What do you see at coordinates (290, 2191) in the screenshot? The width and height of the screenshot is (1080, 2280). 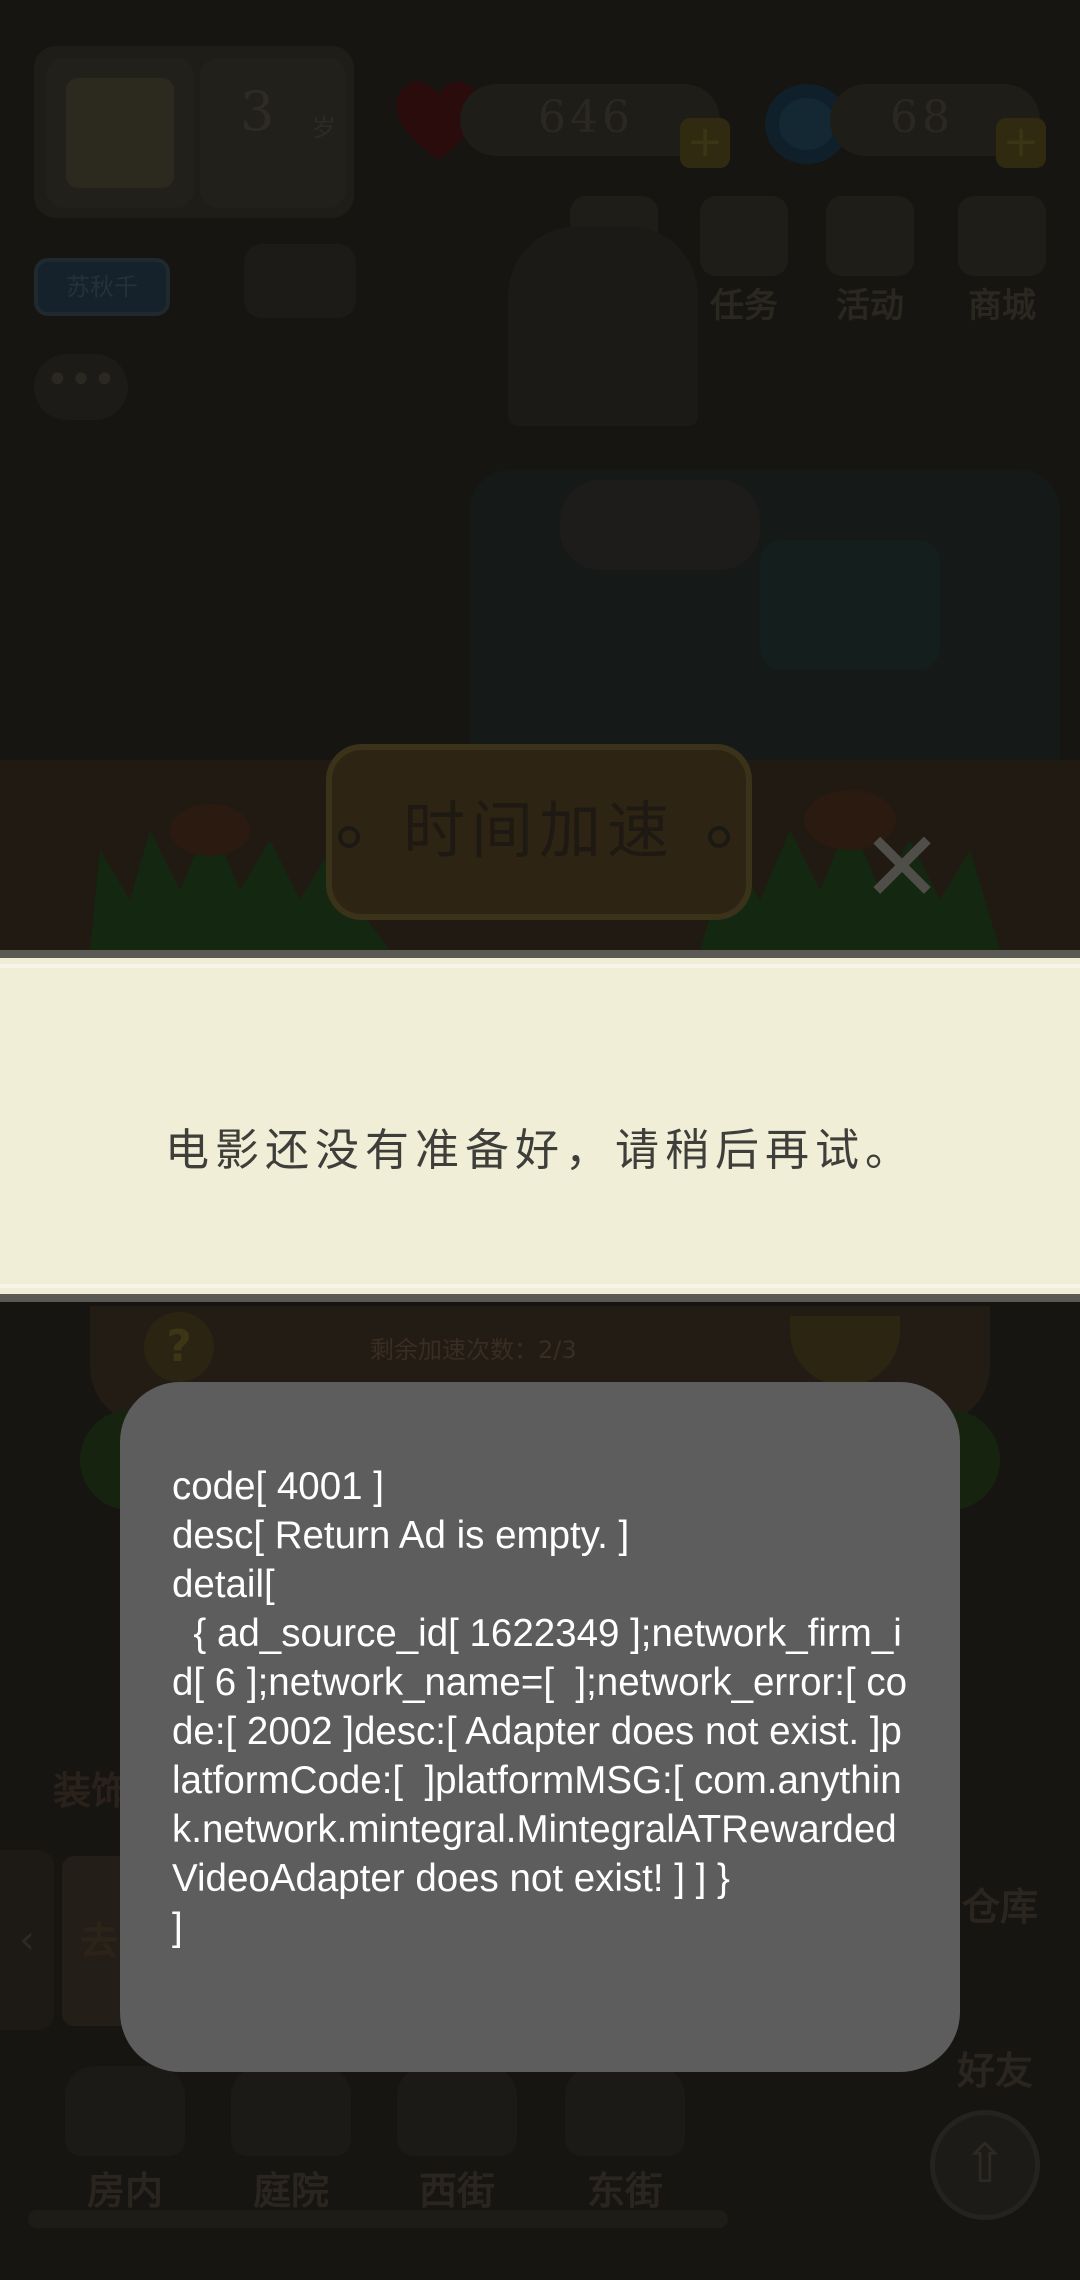 I see `tab-label: 庭院` at bounding box center [290, 2191].